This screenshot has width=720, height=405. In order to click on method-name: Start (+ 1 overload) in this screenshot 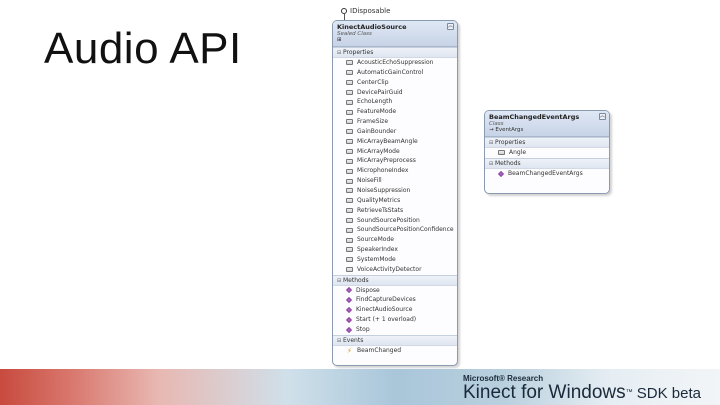, I will do `click(386, 320)`.